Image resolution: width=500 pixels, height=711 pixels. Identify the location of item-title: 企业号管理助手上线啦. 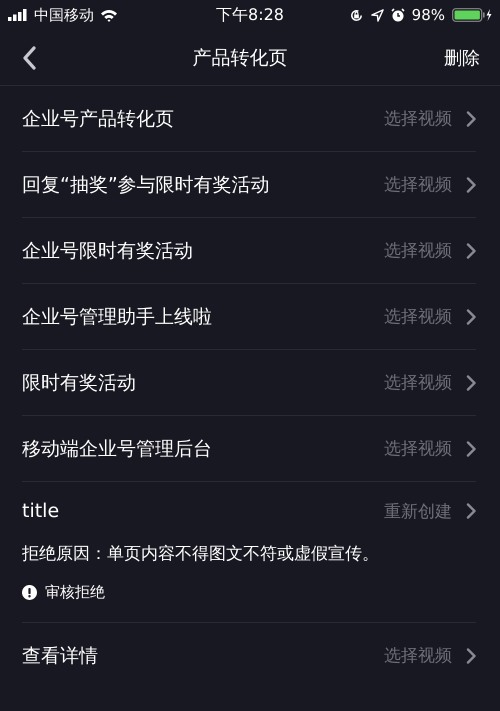
(117, 317).